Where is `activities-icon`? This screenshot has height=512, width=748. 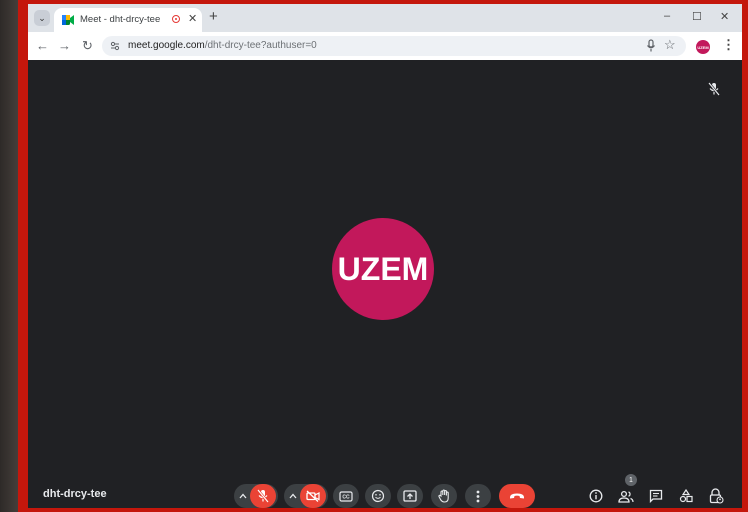
activities-icon is located at coordinates (686, 496).